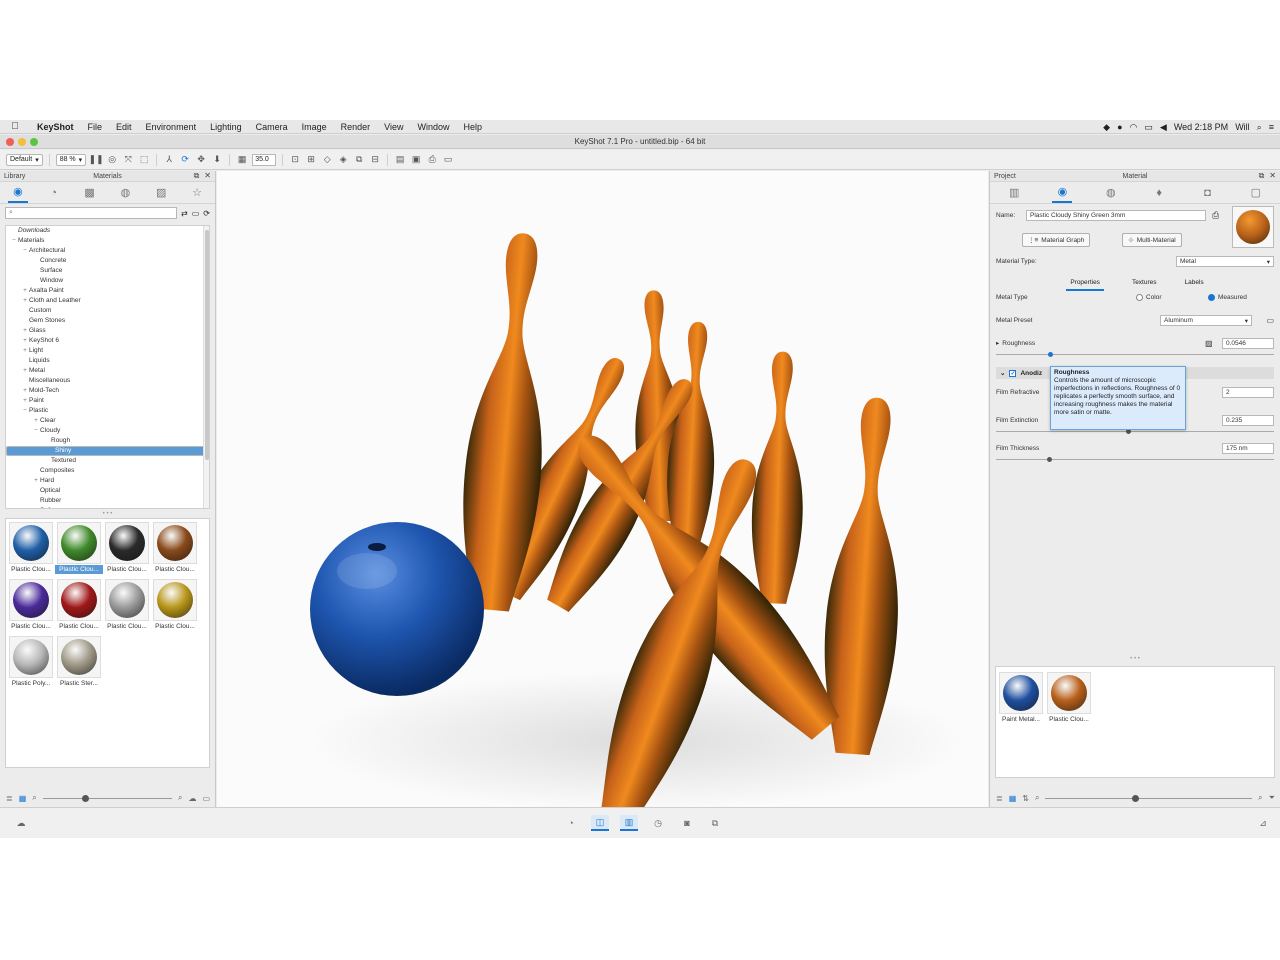 The height and width of the screenshot is (960, 1280). What do you see at coordinates (206, 798) in the screenshot?
I see `folder-icon: ▭` at bounding box center [206, 798].